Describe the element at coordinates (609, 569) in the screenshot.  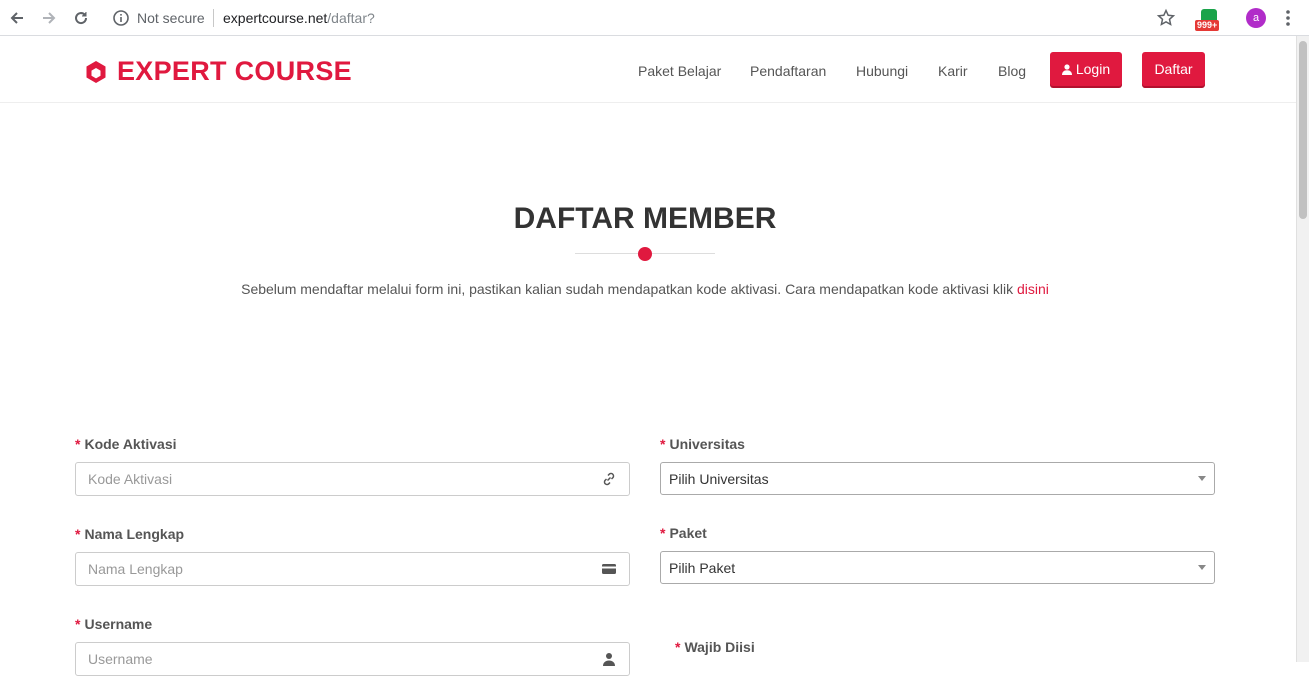
I see `credit-card-icon` at that location.